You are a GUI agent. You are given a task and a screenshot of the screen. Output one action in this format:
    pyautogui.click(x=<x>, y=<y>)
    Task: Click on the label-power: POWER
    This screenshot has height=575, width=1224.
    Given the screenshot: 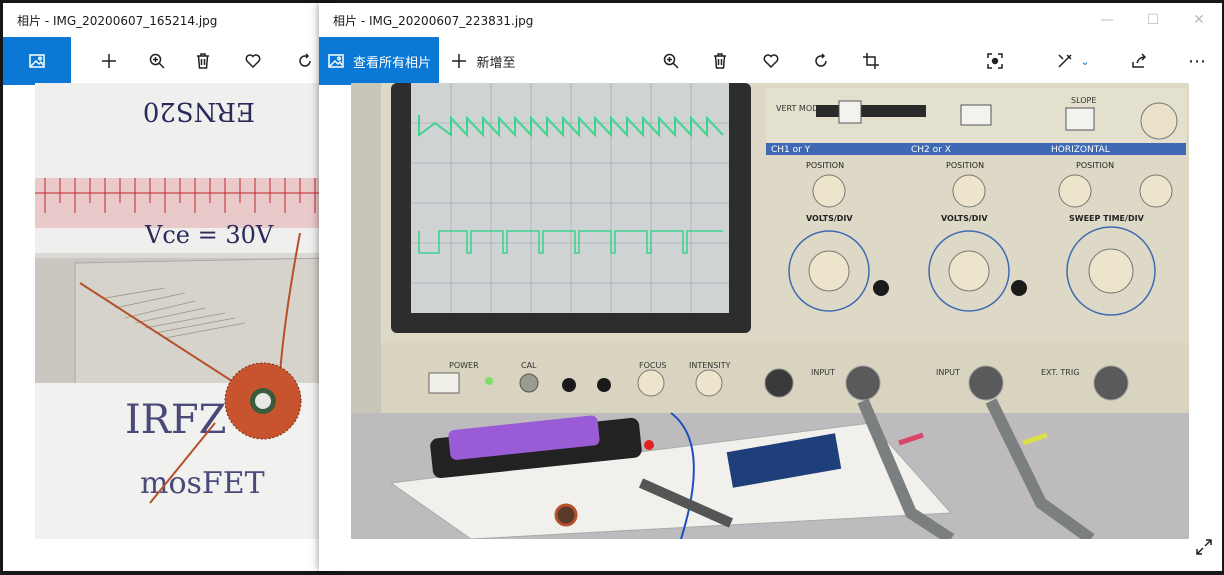 What is the action you would take?
    pyautogui.click(x=464, y=365)
    